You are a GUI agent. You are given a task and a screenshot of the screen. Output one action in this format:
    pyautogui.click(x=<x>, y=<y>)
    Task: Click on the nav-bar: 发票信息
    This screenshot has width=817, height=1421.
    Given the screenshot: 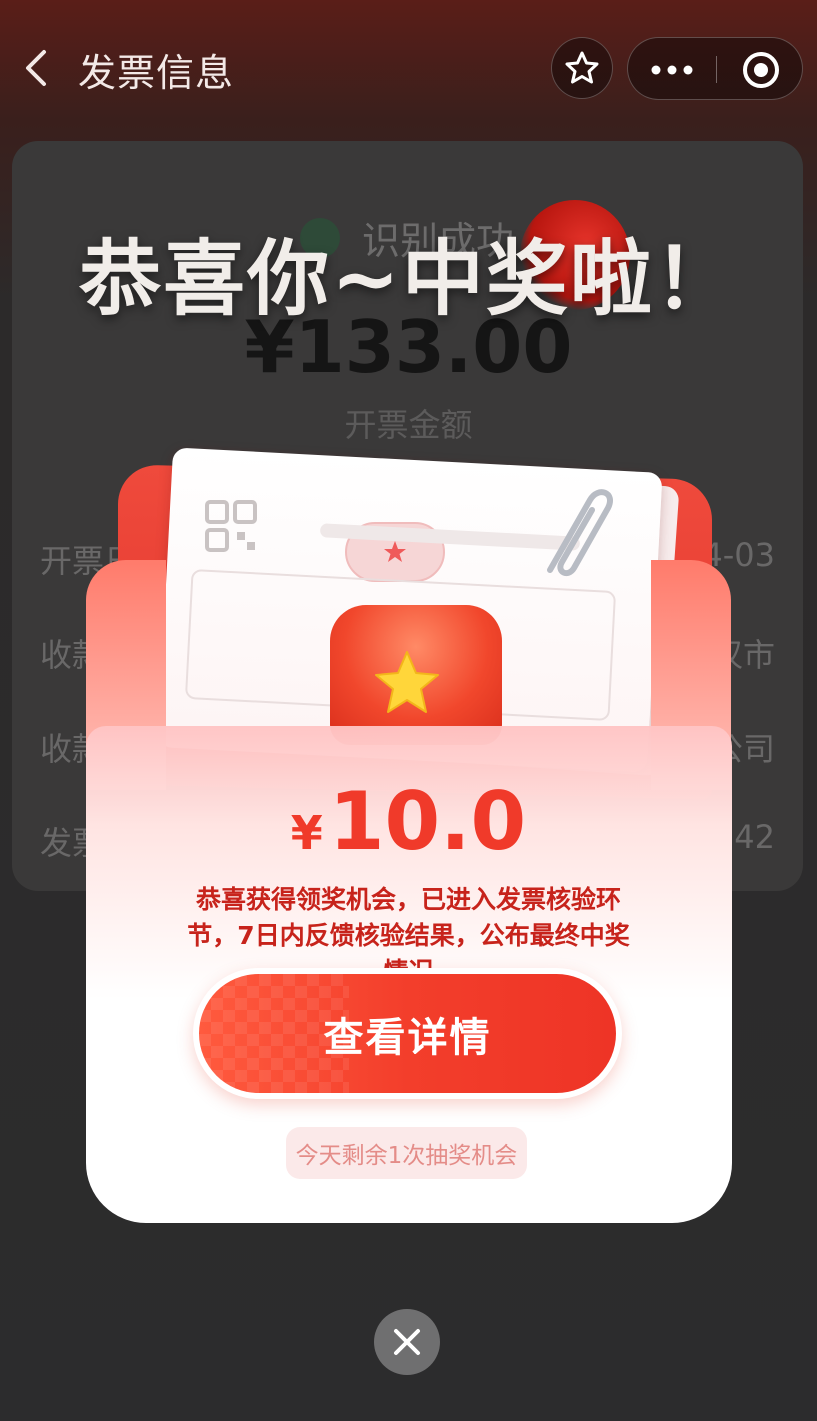 What is the action you would take?
    pyautogui.click(x=408, y=67)
    